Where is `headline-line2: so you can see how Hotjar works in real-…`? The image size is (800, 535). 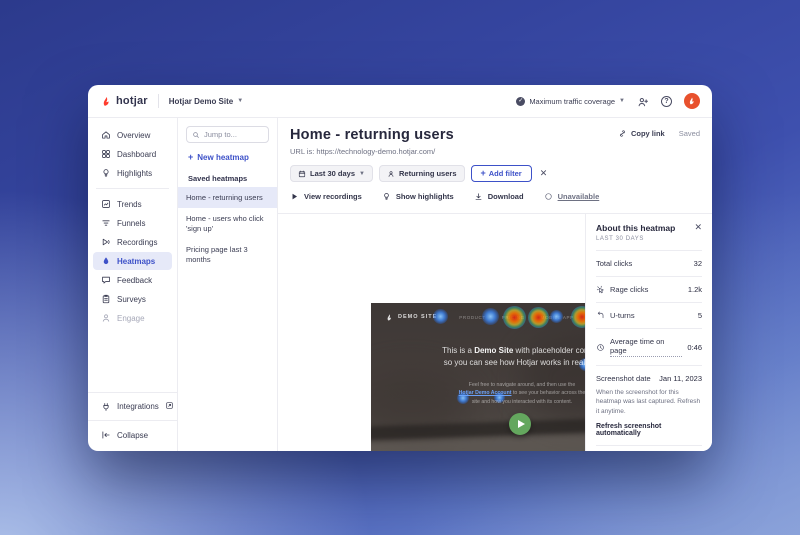
headline-line2: so you can see how Hotjar works in real-… is located at coordinates (522, 362).